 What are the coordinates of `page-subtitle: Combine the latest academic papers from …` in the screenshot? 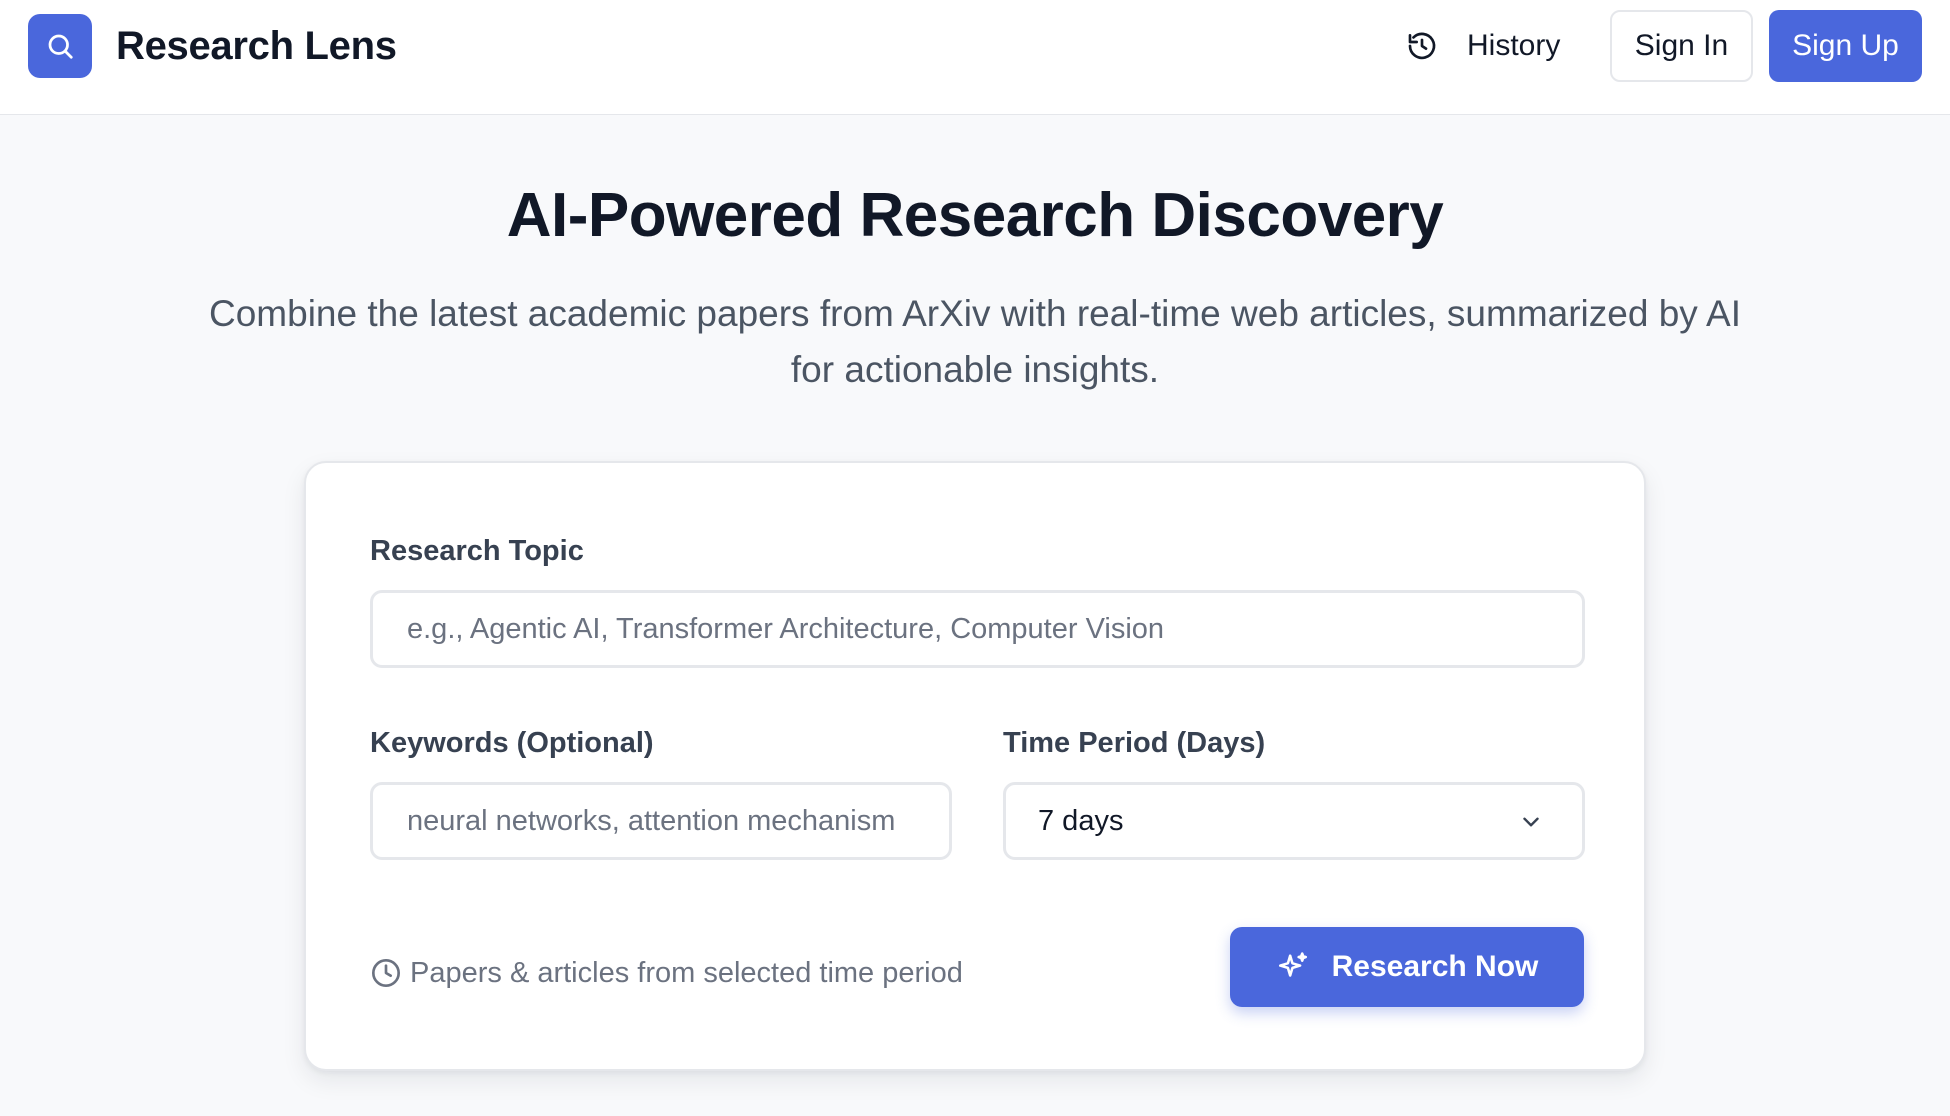 It's located at (975, 341).